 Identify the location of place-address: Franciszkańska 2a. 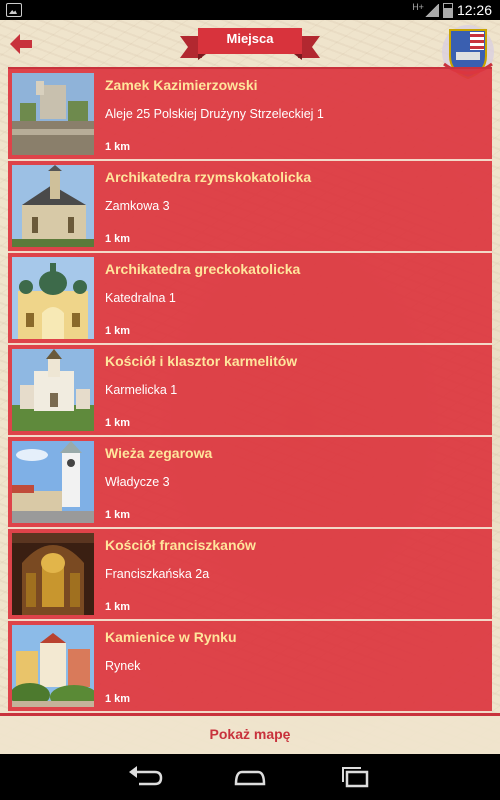
(157, 574).